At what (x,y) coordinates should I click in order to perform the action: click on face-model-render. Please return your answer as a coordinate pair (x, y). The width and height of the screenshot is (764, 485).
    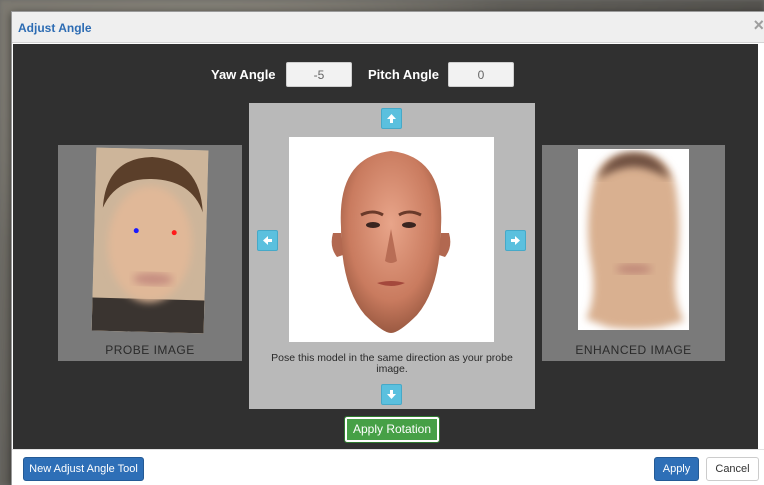
    Looking at the image, I should click on (391, 242).